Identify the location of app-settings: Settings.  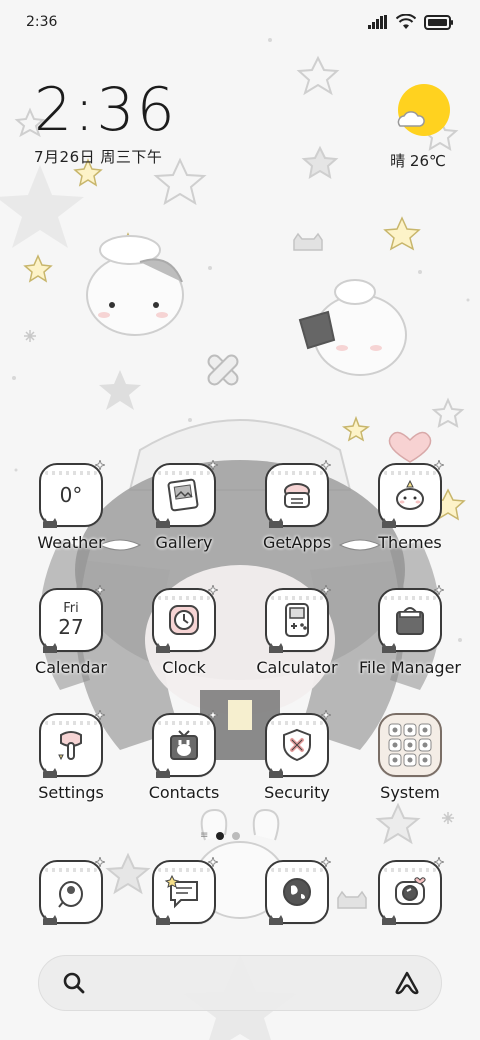
(71, 756).